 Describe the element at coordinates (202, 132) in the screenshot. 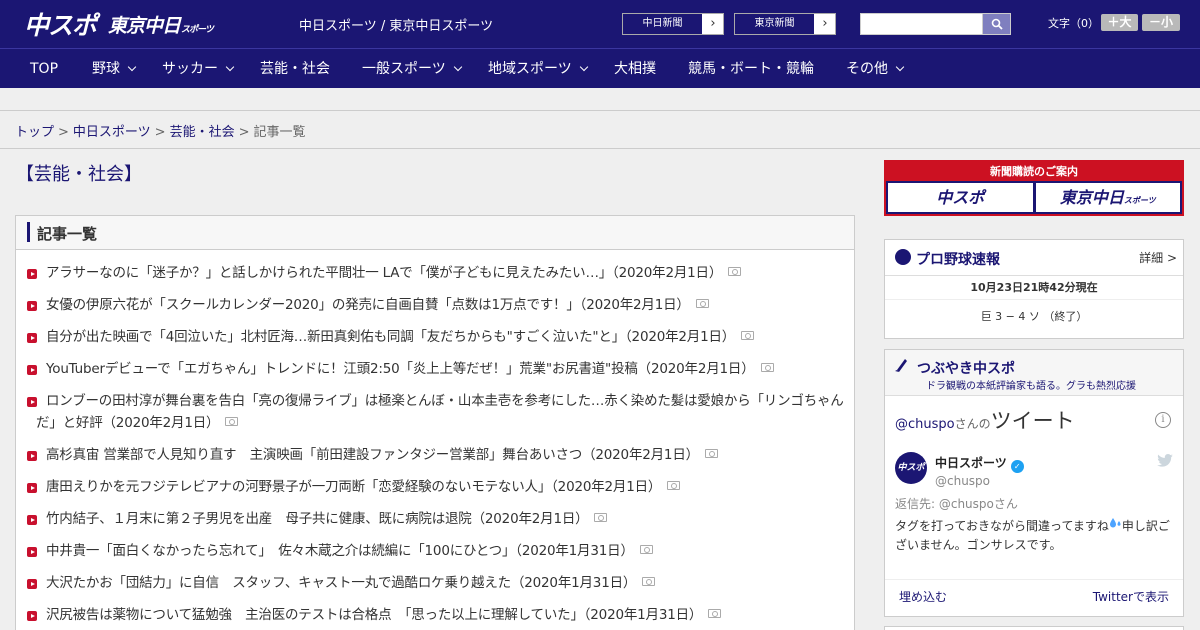

I see `breadcrumb-link-entertainment: 芸能・社会` at that location.